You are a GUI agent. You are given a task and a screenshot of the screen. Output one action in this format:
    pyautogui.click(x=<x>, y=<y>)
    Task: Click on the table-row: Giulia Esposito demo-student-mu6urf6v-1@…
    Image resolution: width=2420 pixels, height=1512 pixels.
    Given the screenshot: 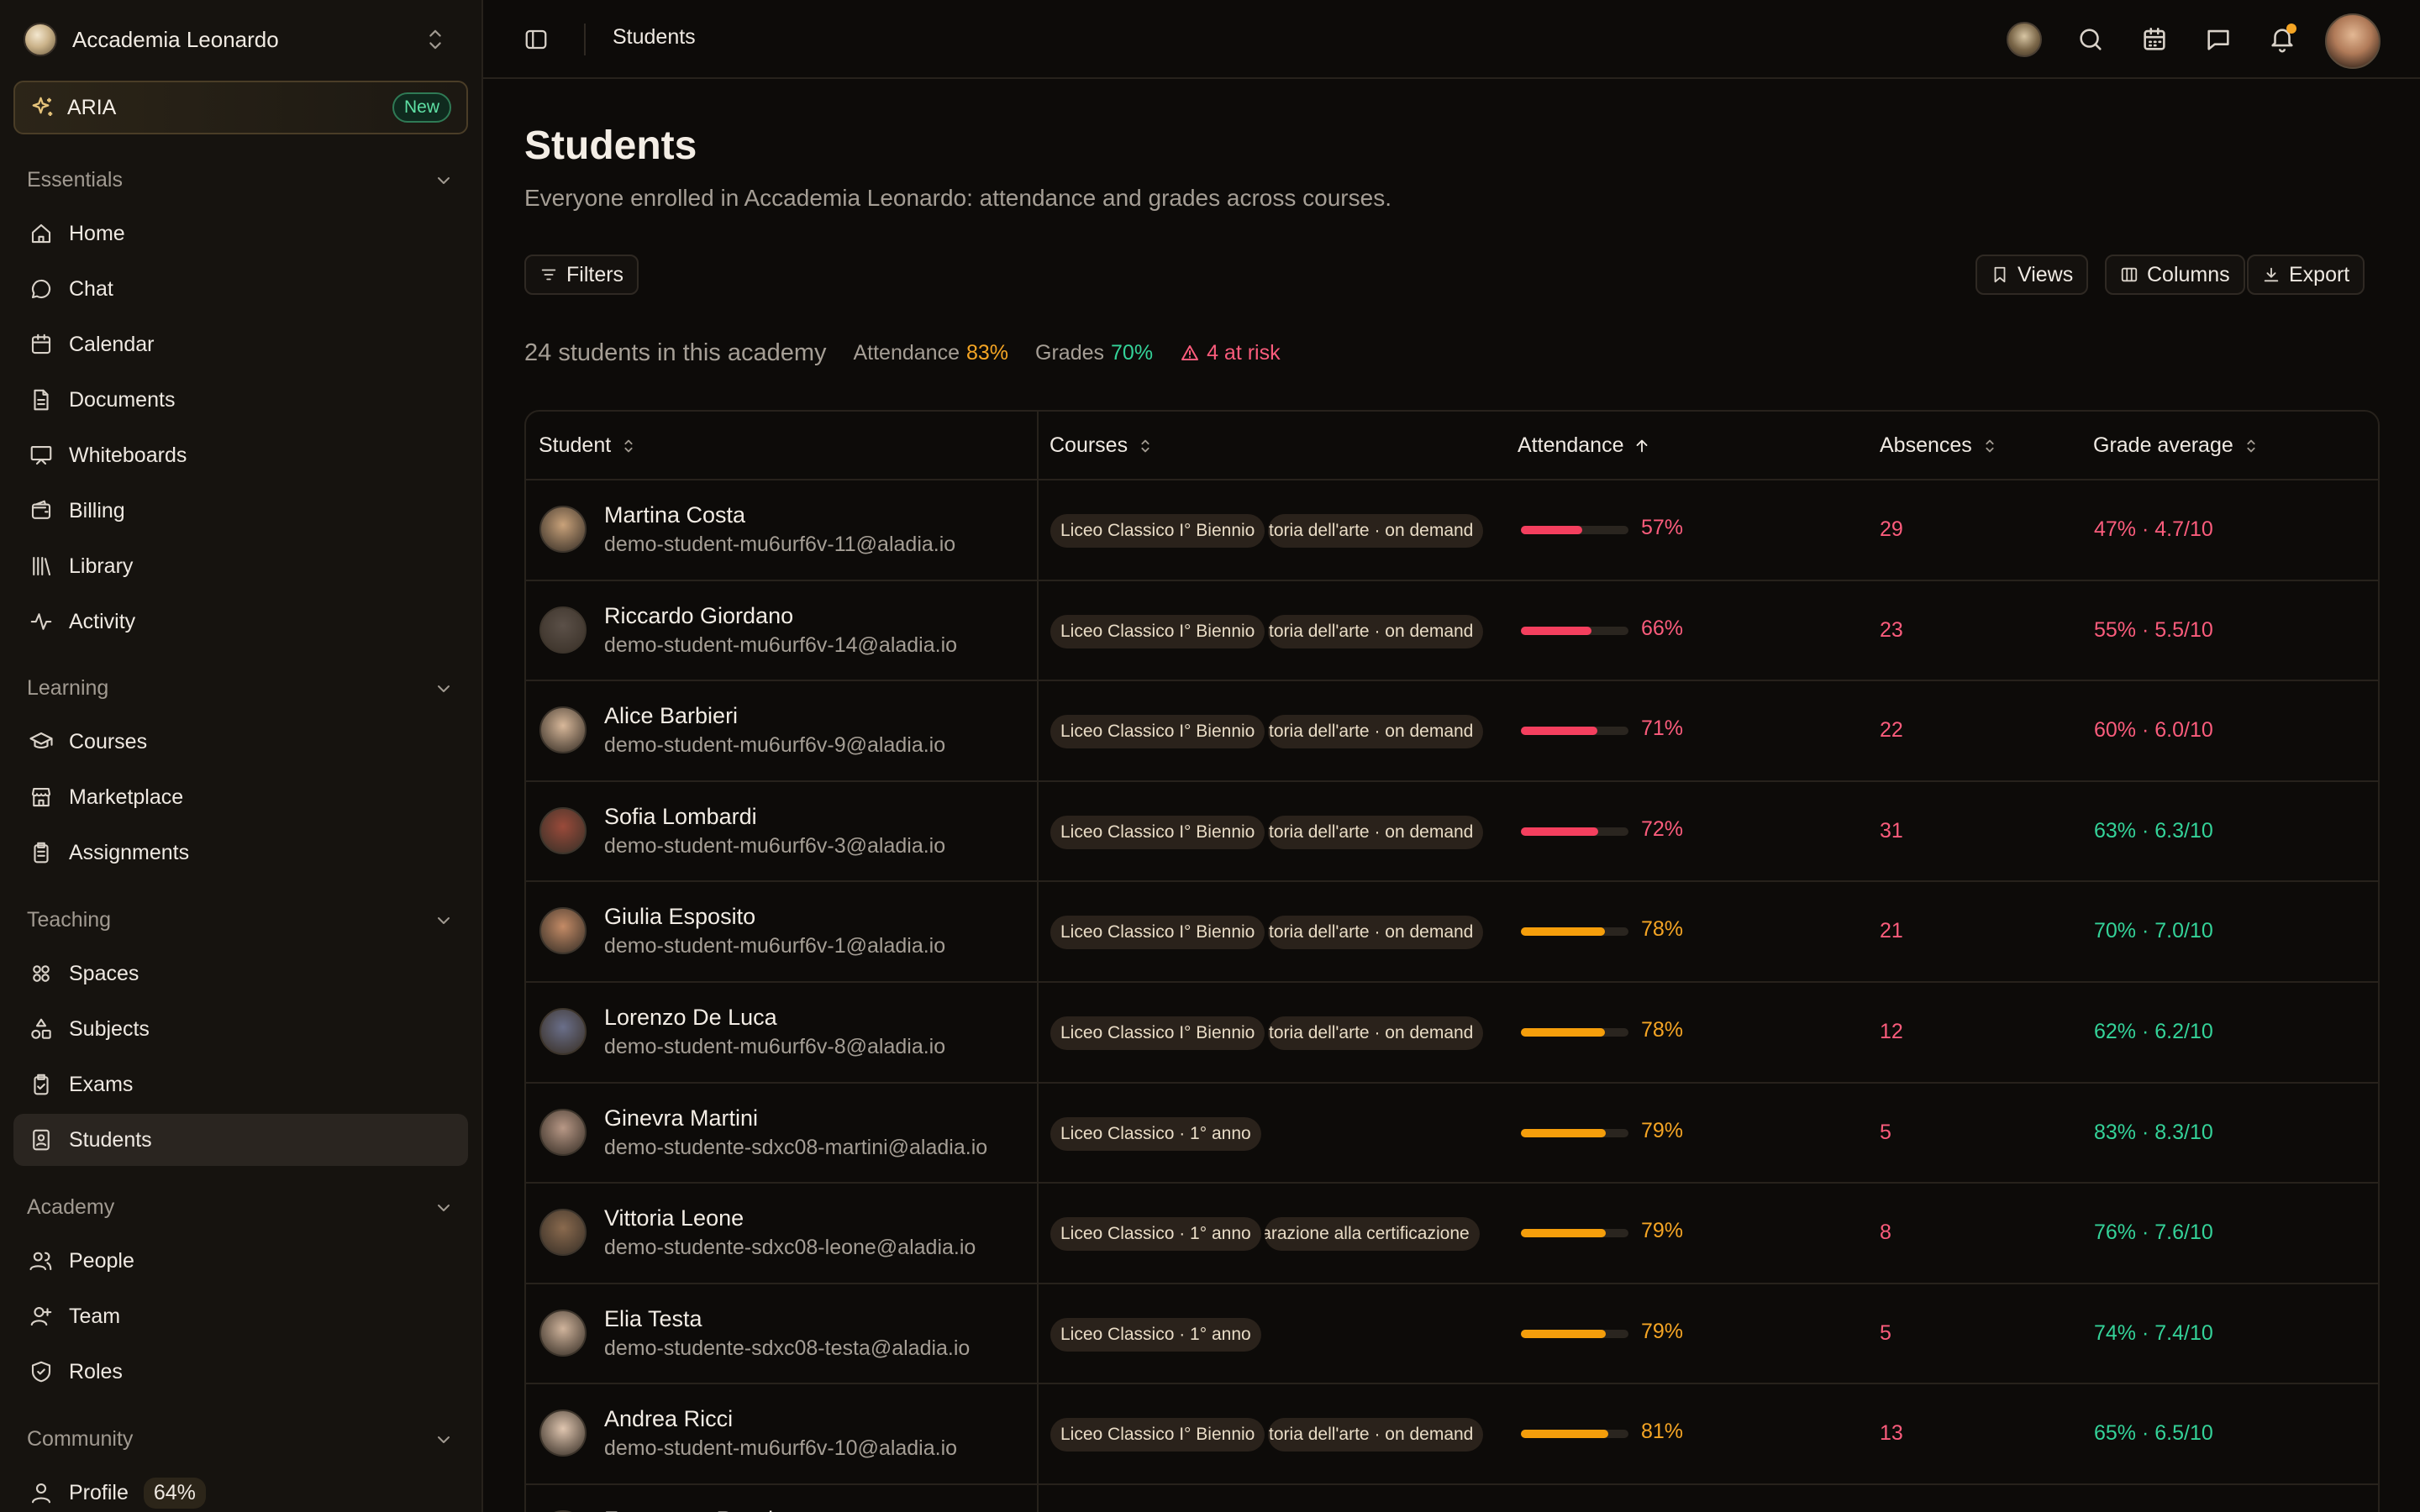 What is the action you would take?
    pyautogui.click(x=1452, y=932)
    